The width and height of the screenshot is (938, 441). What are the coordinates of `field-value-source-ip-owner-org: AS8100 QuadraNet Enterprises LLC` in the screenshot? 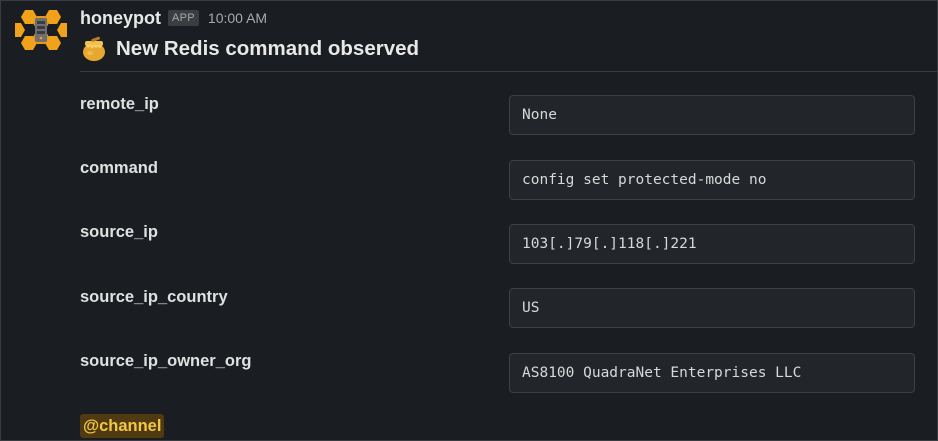 It's located at (712, 373).